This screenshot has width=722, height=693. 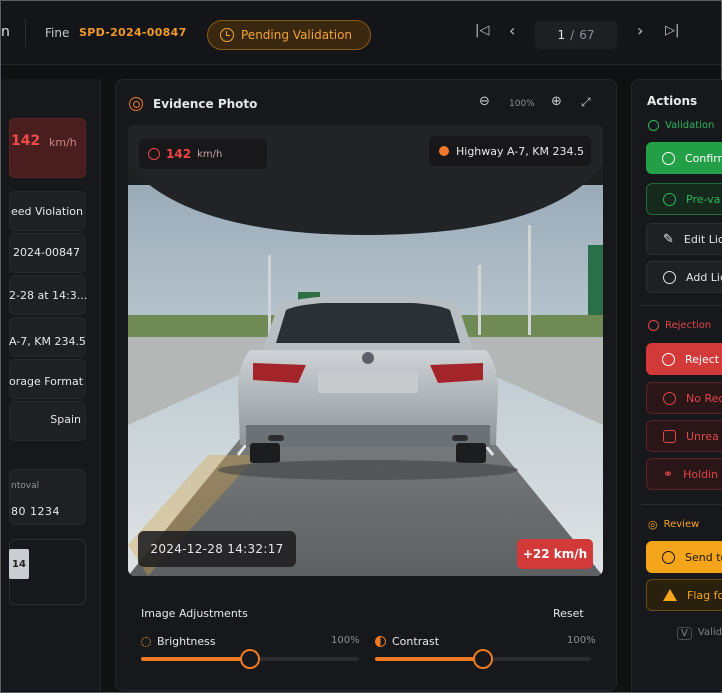 I want to click on shortcut-hint: V Valida, so click(x=699, y=633).